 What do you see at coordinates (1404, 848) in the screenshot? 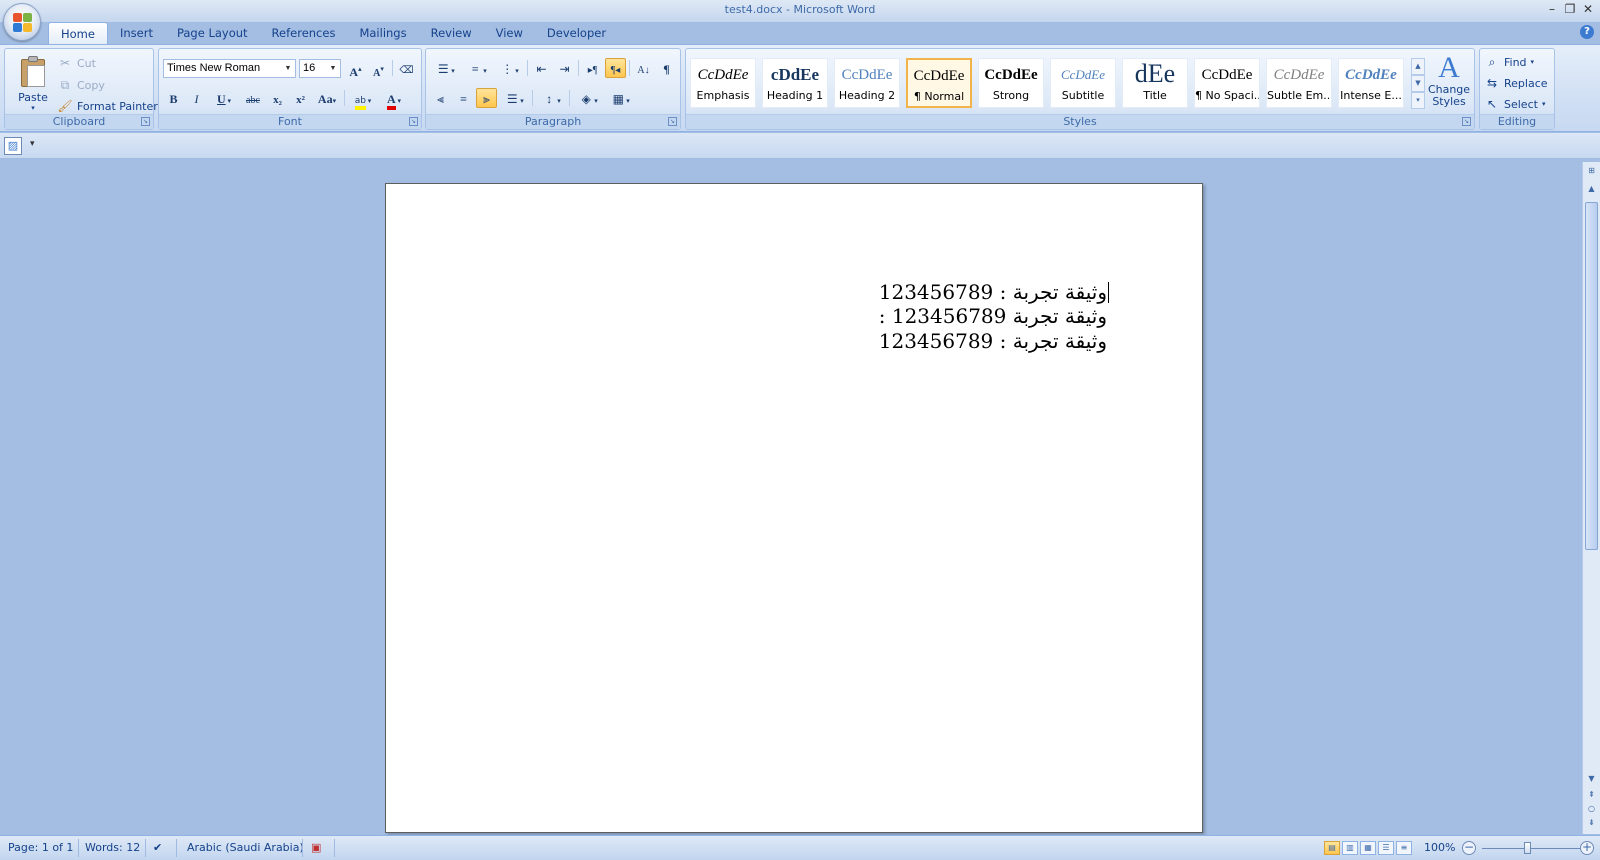
I see `draft-icon: ≡` at bounding box center [1404, 848].